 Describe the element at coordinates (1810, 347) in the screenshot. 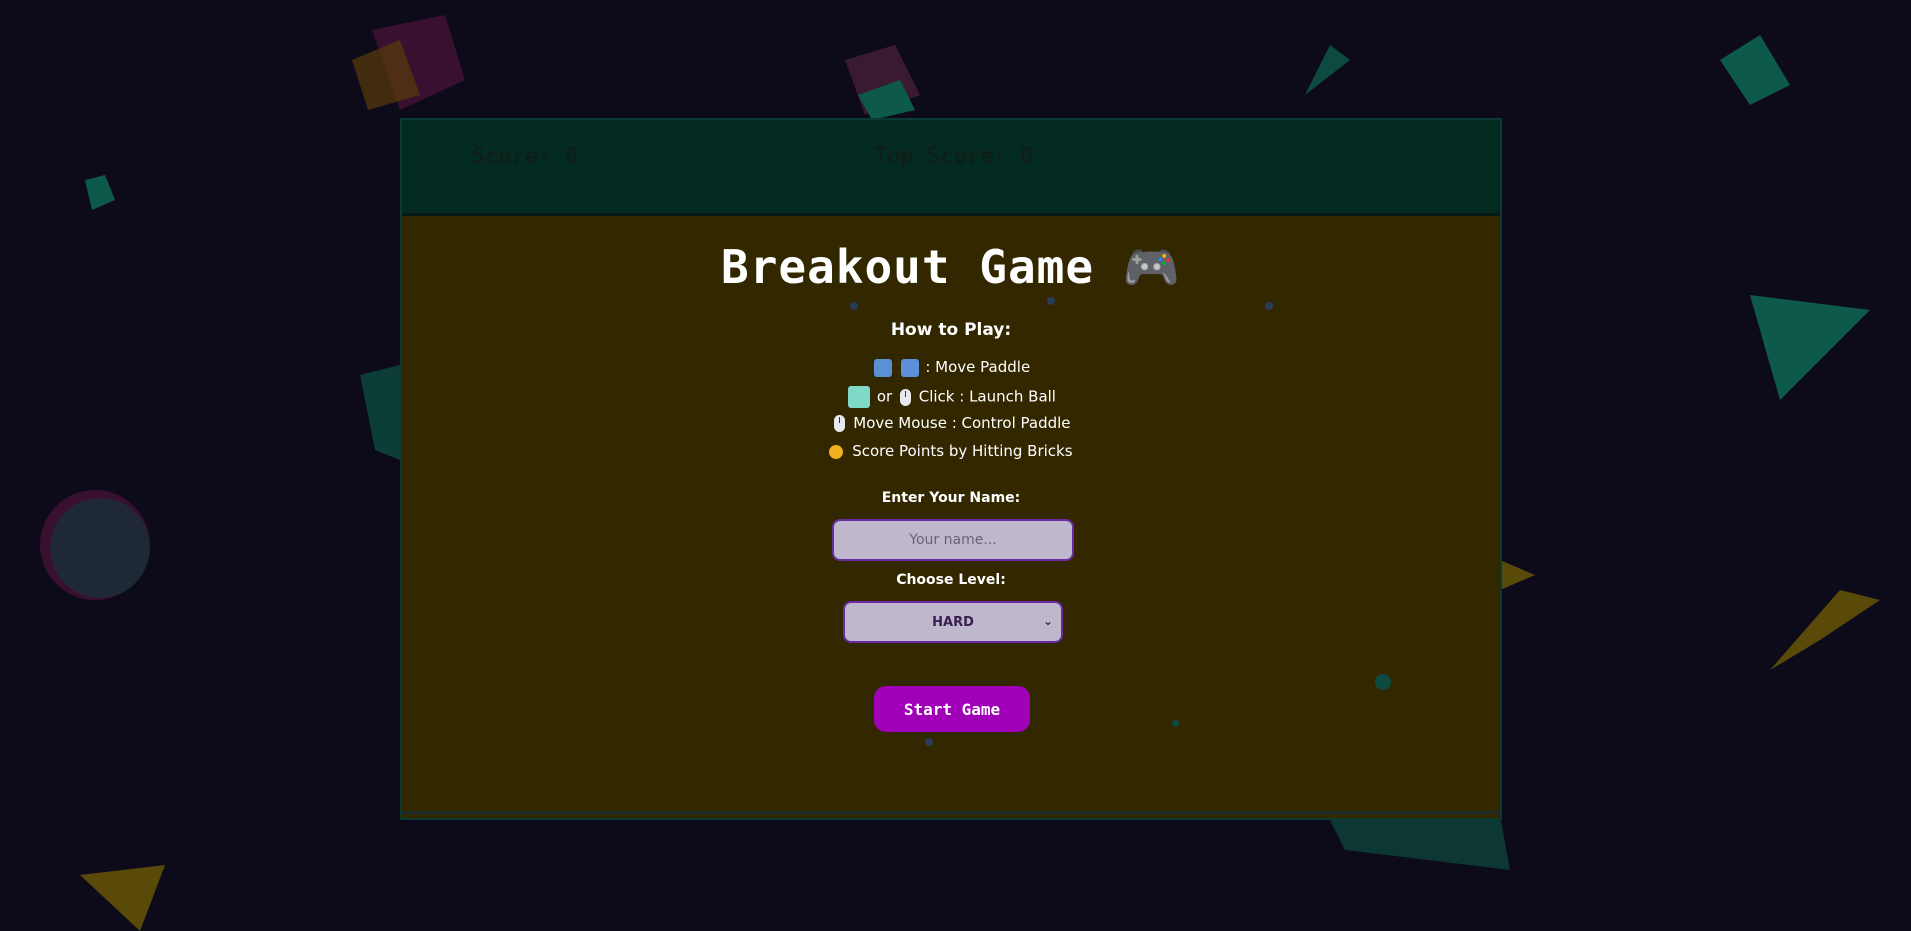

I see `bg-big-triangle` at that location.